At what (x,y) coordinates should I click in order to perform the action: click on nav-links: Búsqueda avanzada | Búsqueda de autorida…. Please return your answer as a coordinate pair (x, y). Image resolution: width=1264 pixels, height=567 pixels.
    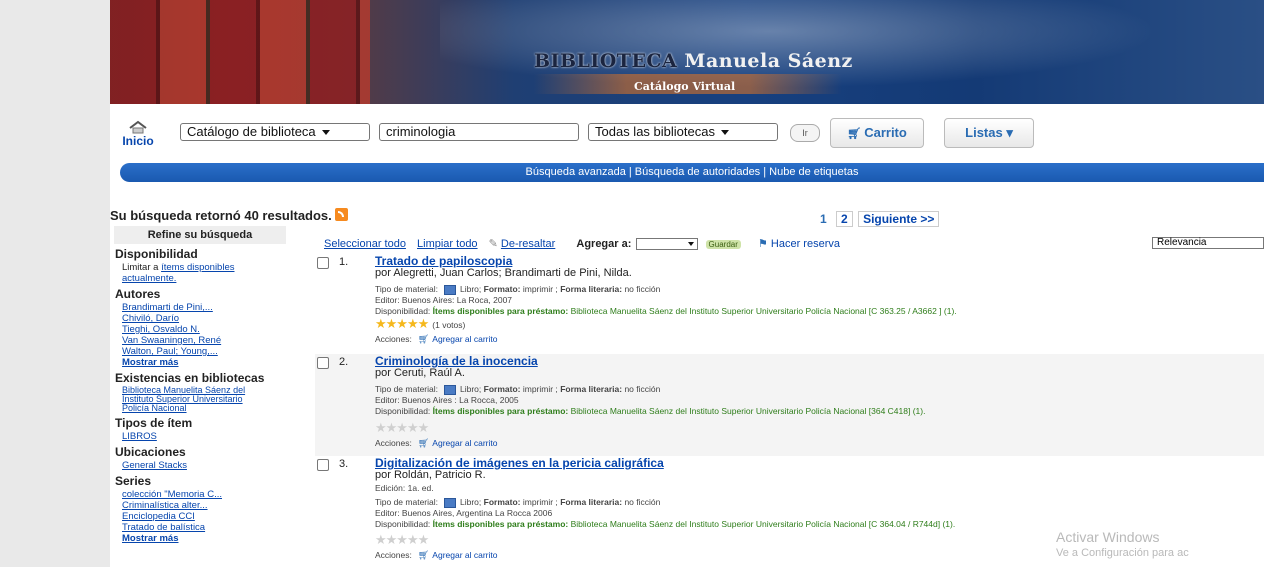
    Looking at the image, I should click on (692, 172).